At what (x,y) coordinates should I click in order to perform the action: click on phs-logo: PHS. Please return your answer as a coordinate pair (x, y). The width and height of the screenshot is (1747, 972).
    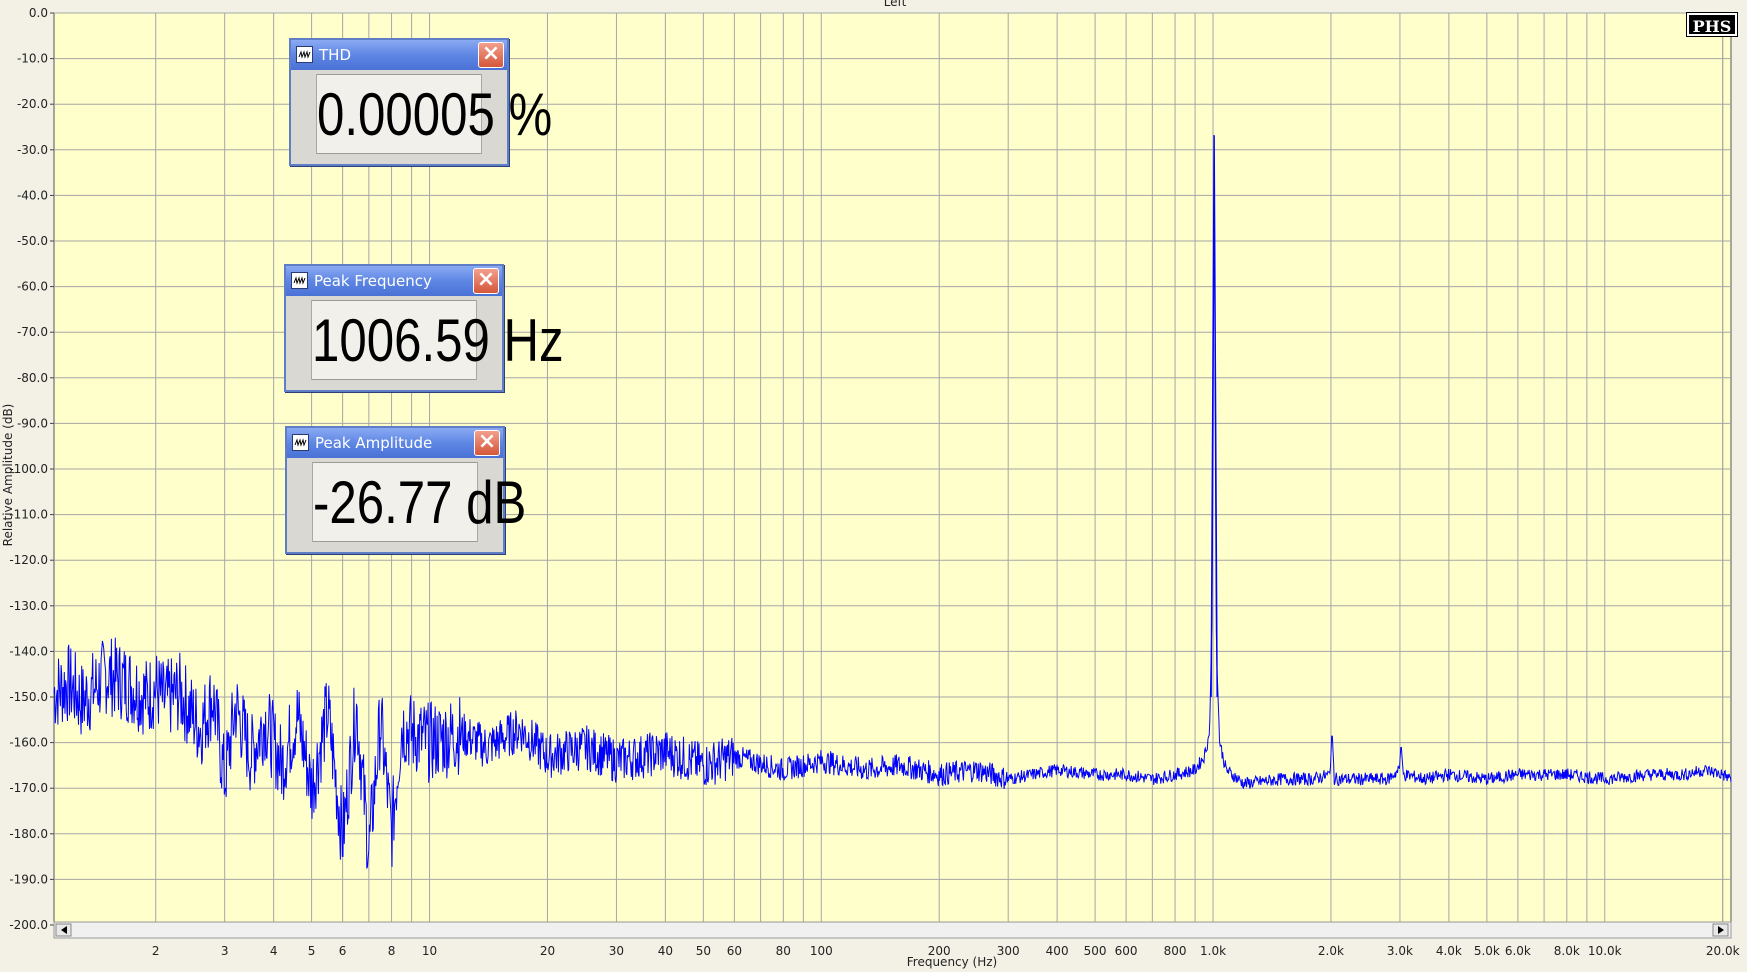
    Looking at the image, I should click on (1712, 24).